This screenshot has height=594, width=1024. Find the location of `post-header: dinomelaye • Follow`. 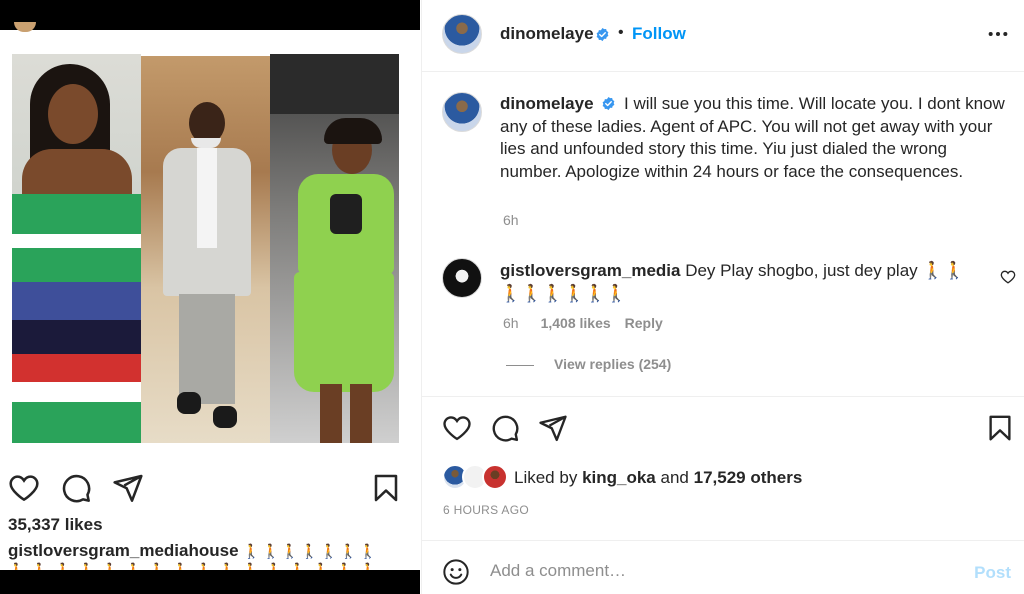

post-header: dinomelaye • Follow is located at coordinates (723, 36).